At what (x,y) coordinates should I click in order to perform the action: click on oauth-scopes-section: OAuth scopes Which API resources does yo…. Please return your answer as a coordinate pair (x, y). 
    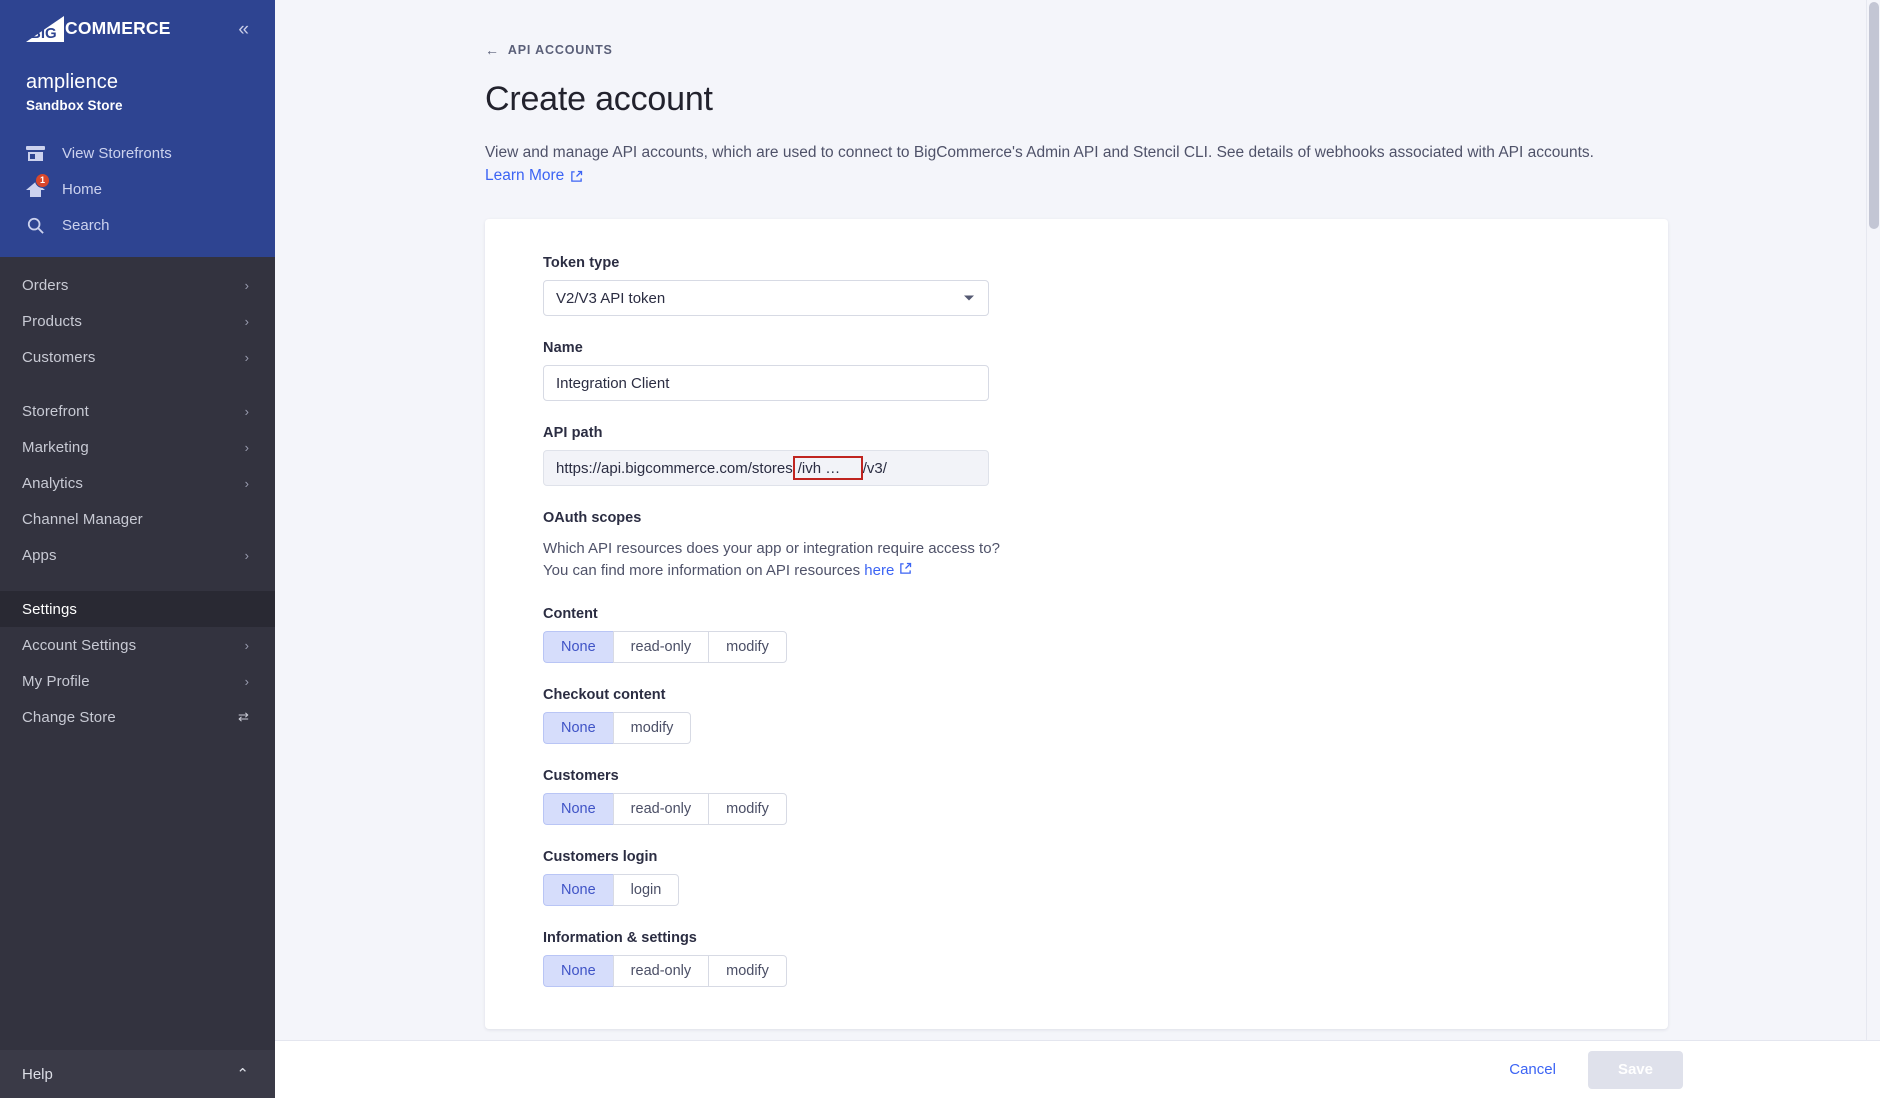
    Looking at the image, I should click on (1105, 546).